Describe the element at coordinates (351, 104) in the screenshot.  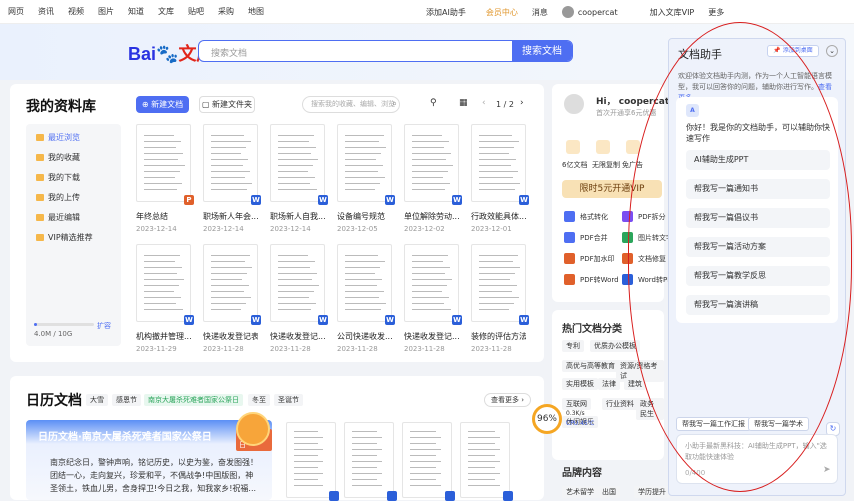
I see `library-search-input: 搜索我的收藏、编辑、浏览` at that location.